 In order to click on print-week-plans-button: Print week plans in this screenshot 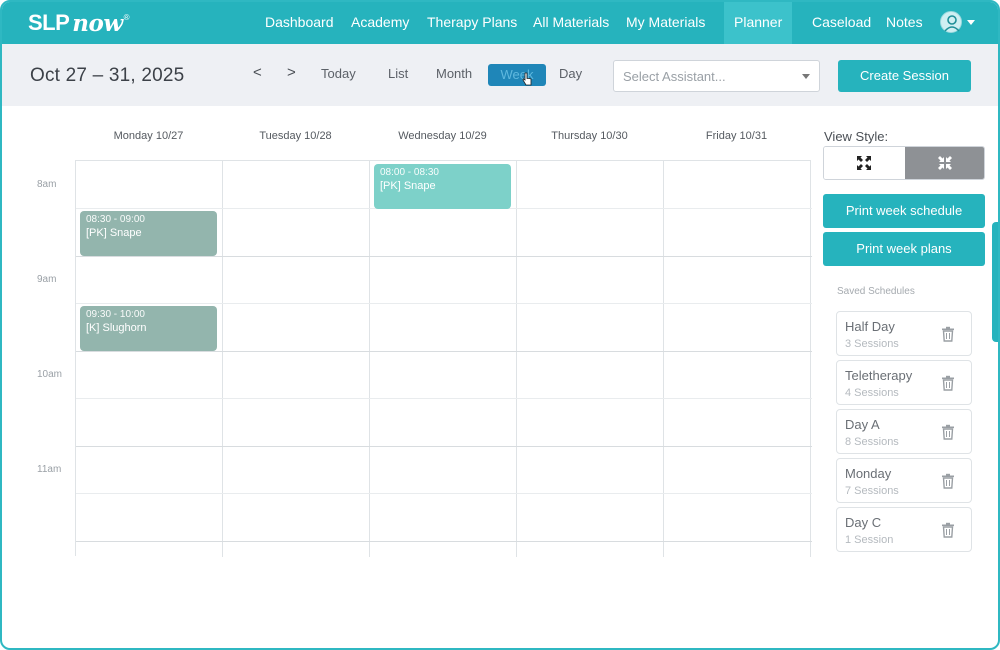, I will do `click(904, 249)`.